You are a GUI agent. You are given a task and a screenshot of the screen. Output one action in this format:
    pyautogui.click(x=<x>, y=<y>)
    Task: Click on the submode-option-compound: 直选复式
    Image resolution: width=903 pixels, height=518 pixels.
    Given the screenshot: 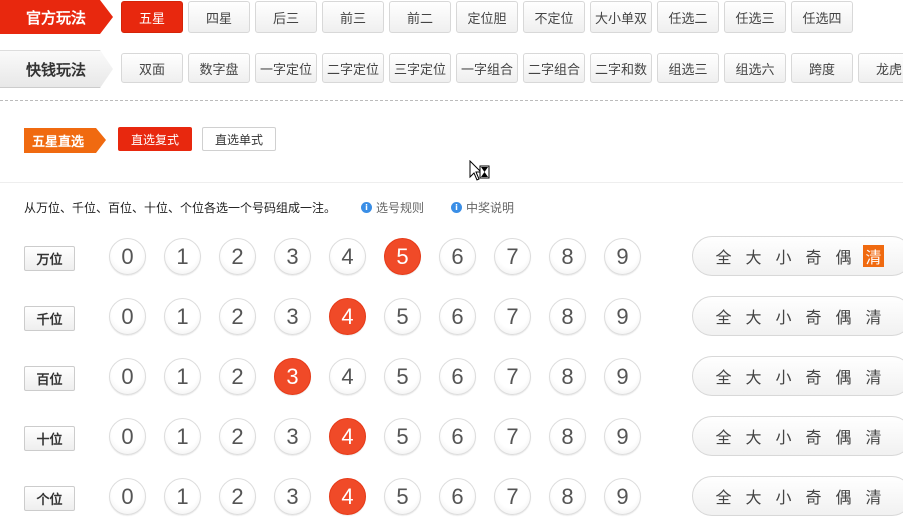 What is the action you would take?
    pyautogui.click(x=155, y=139)
    